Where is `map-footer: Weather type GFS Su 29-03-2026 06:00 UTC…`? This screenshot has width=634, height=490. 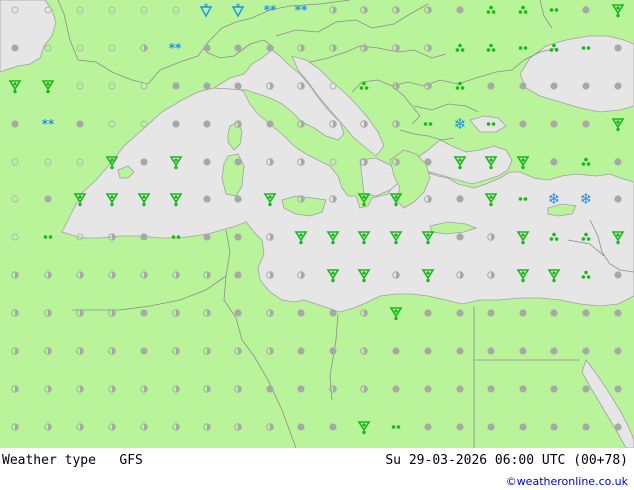
map-footer: Weather type GFS Su 29-03-2026 06:00 UTC… is located at coordinates (317, 469).